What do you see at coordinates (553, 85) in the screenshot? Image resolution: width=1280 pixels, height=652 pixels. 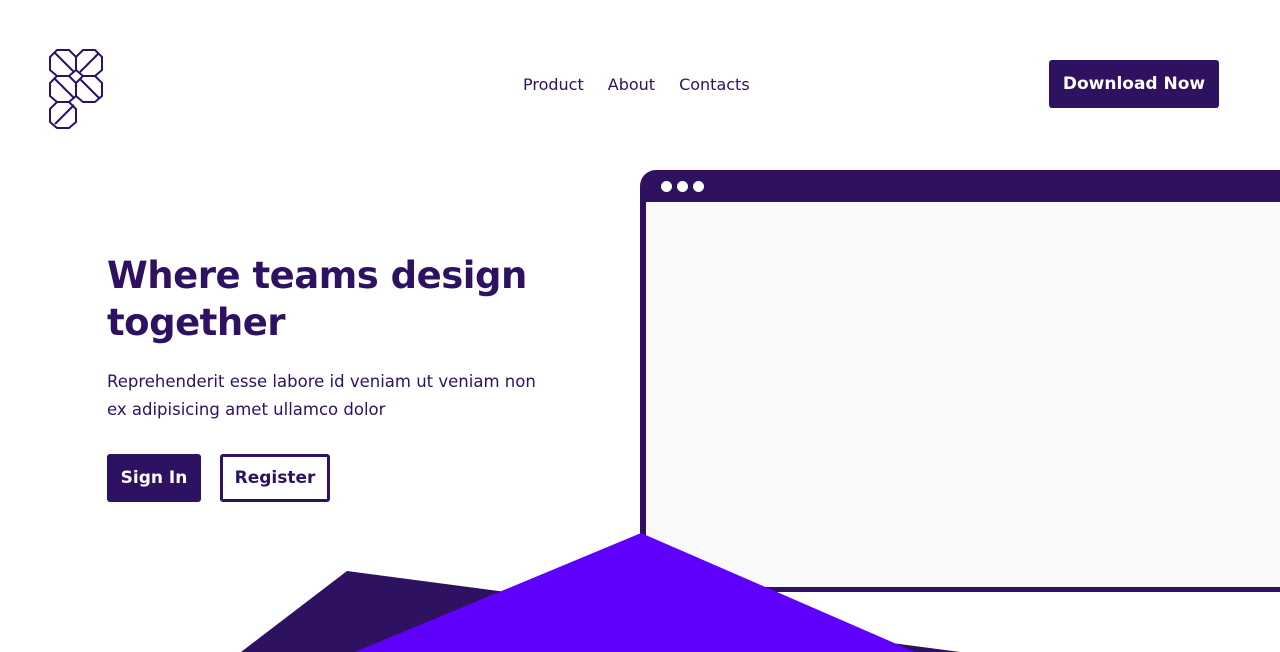 I see `nav-item-product: Product` at bounding box center [553, 85].